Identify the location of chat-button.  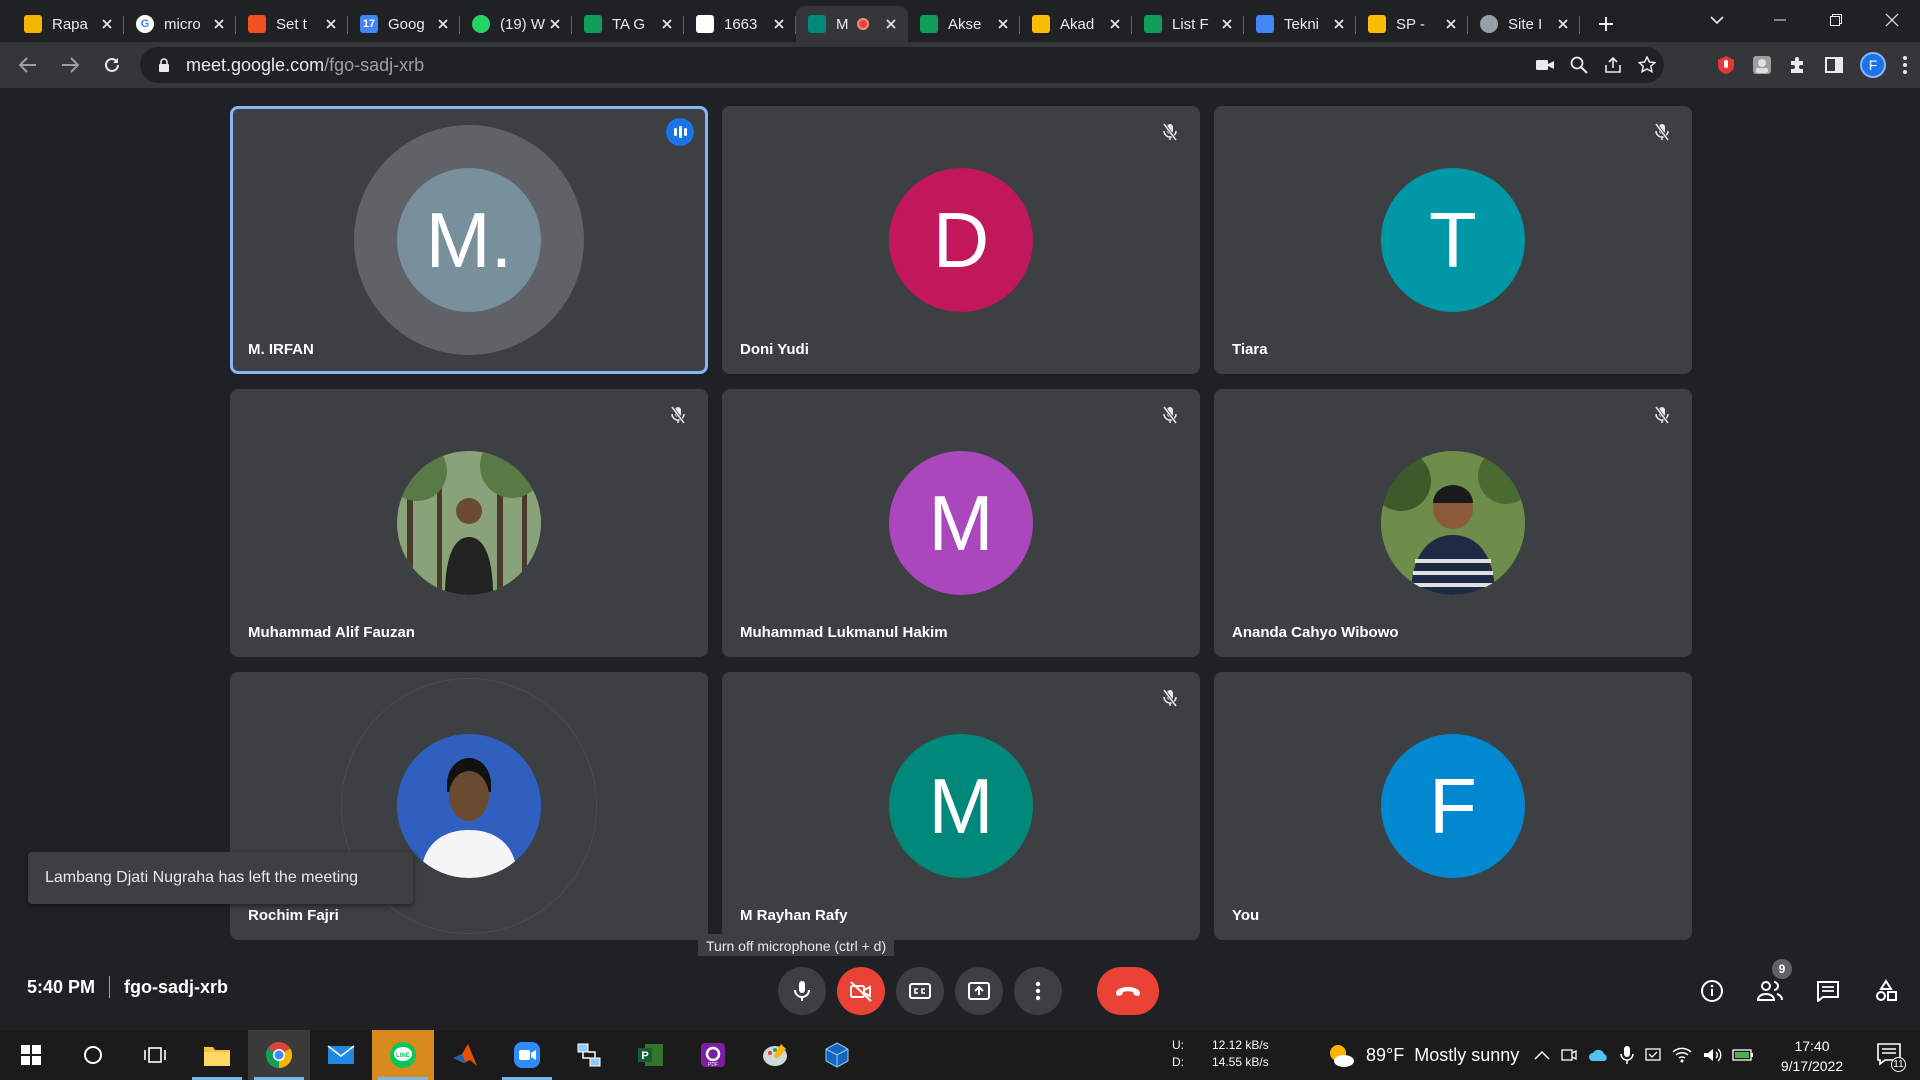
(1828, 991).